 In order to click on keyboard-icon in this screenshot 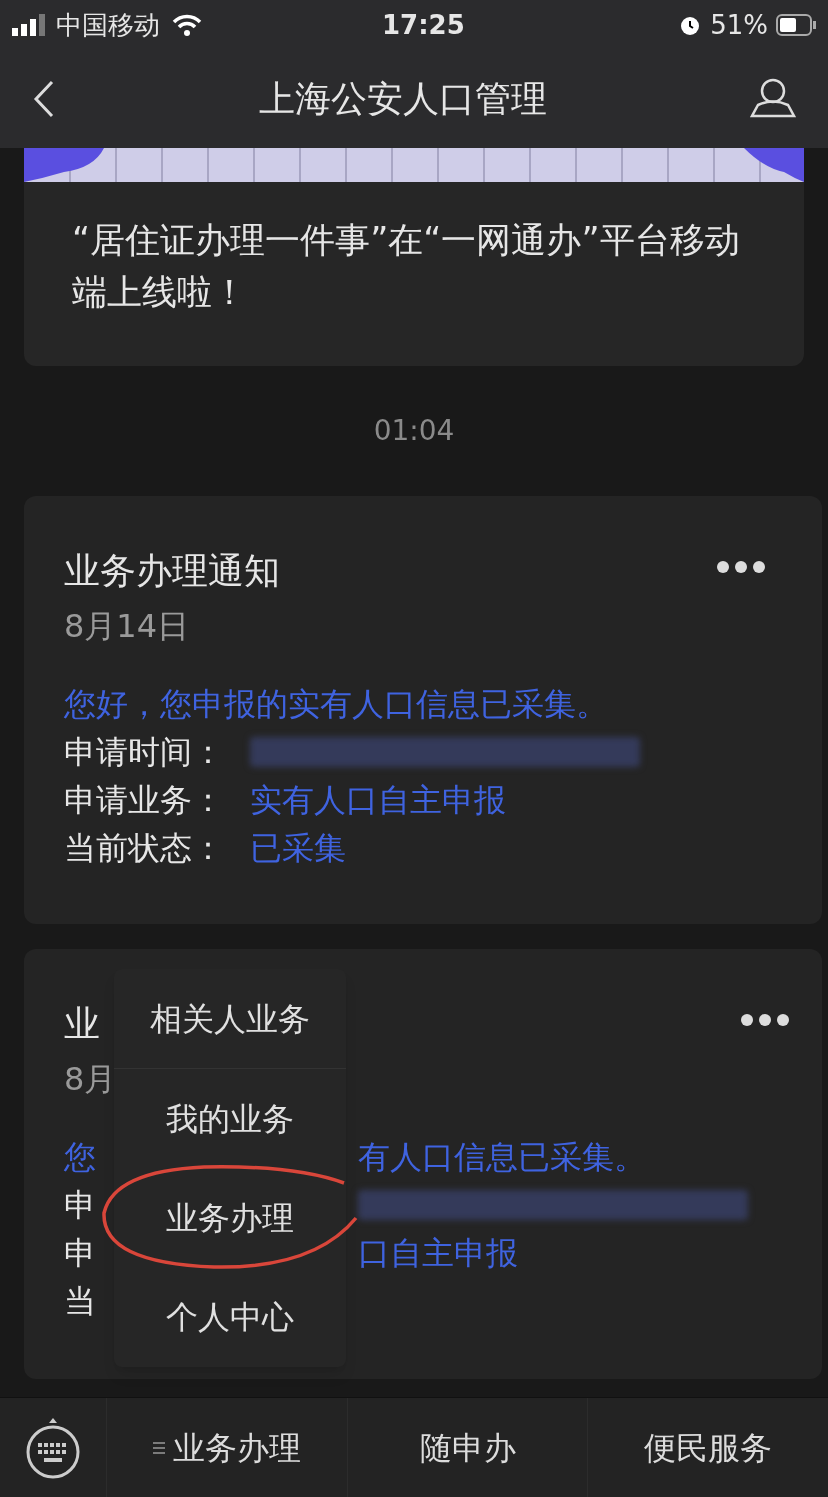, I will do `click(53, 1447)`.